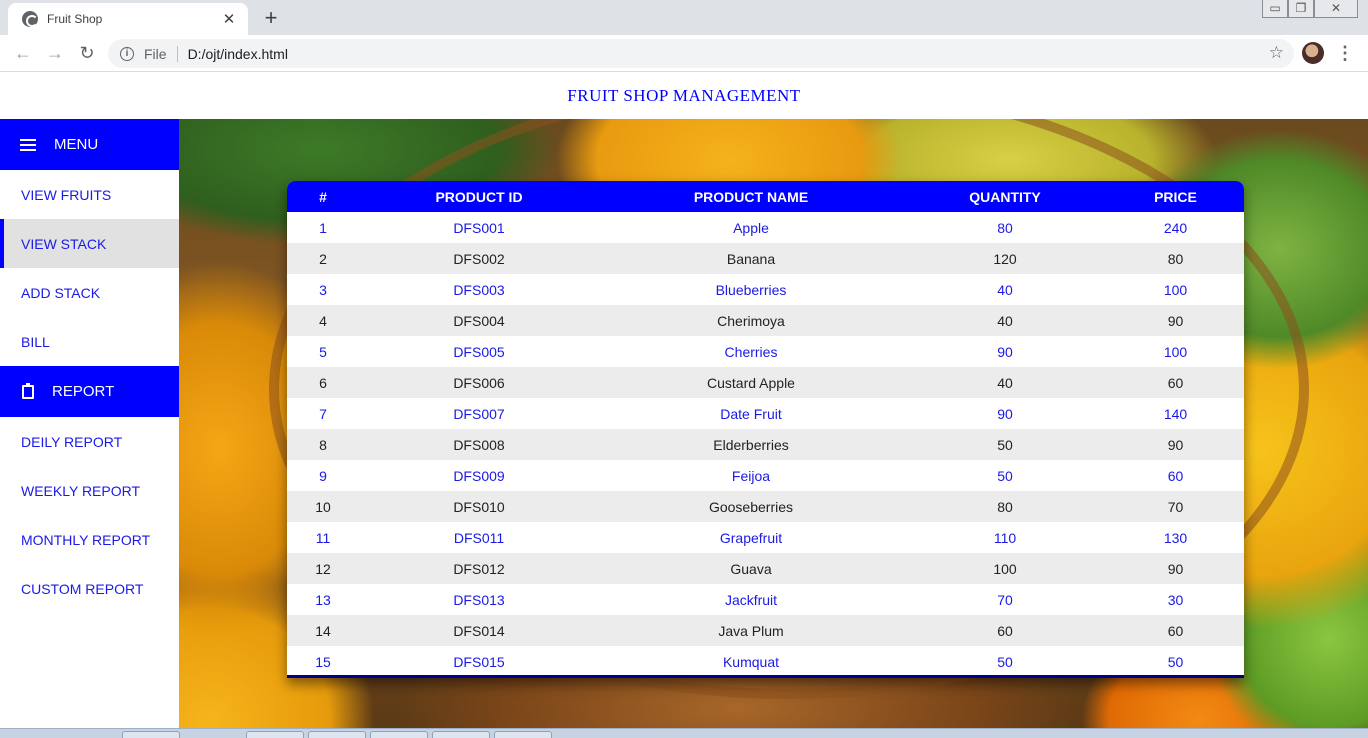 The width and height of the screenshot is (1368, 738). What do you see at coordinates (751, 475) in the screenshot?
I see `cell-product-name: Feijoa` at bounding box center [751, 475].